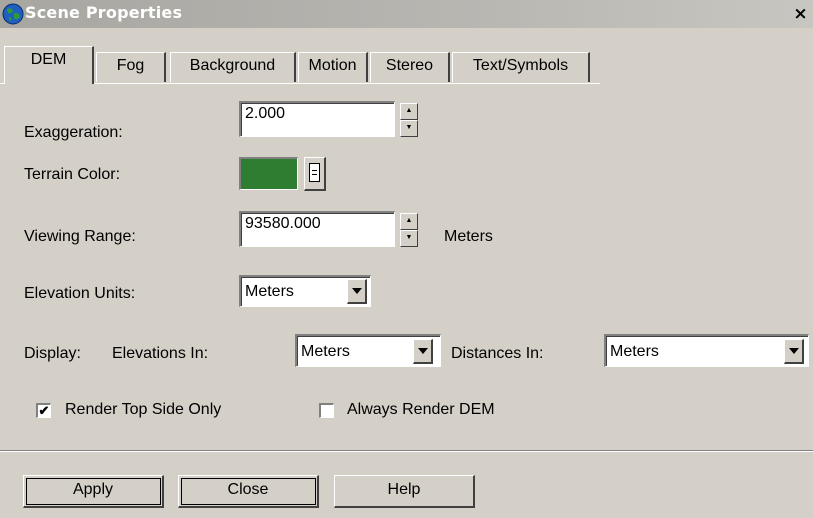  I want to click on display-label: Display:, so click(52, 353).